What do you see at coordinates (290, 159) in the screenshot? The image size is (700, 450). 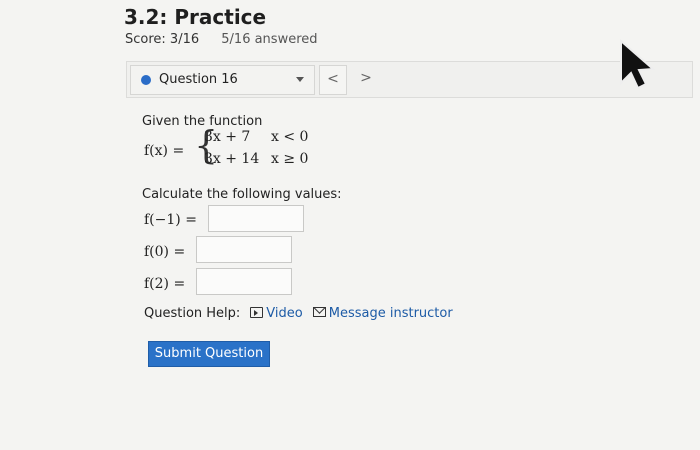 I see `piece-condition: x ≥ 0` at bounding box center [290, 159].